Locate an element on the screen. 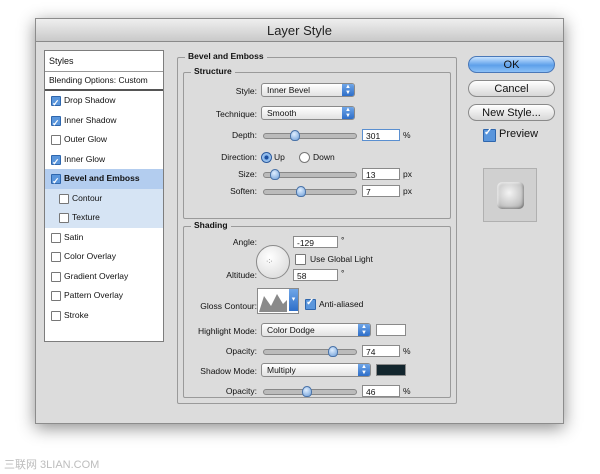  size-label: Size: is located at coordinates (247, 174).